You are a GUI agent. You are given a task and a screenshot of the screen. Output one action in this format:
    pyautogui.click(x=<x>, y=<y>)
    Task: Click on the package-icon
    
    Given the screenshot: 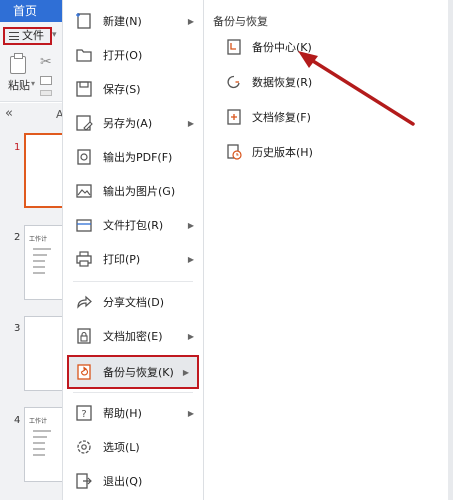 What is the action you would take?
    pyautogui.click(x=84, y=225)
    